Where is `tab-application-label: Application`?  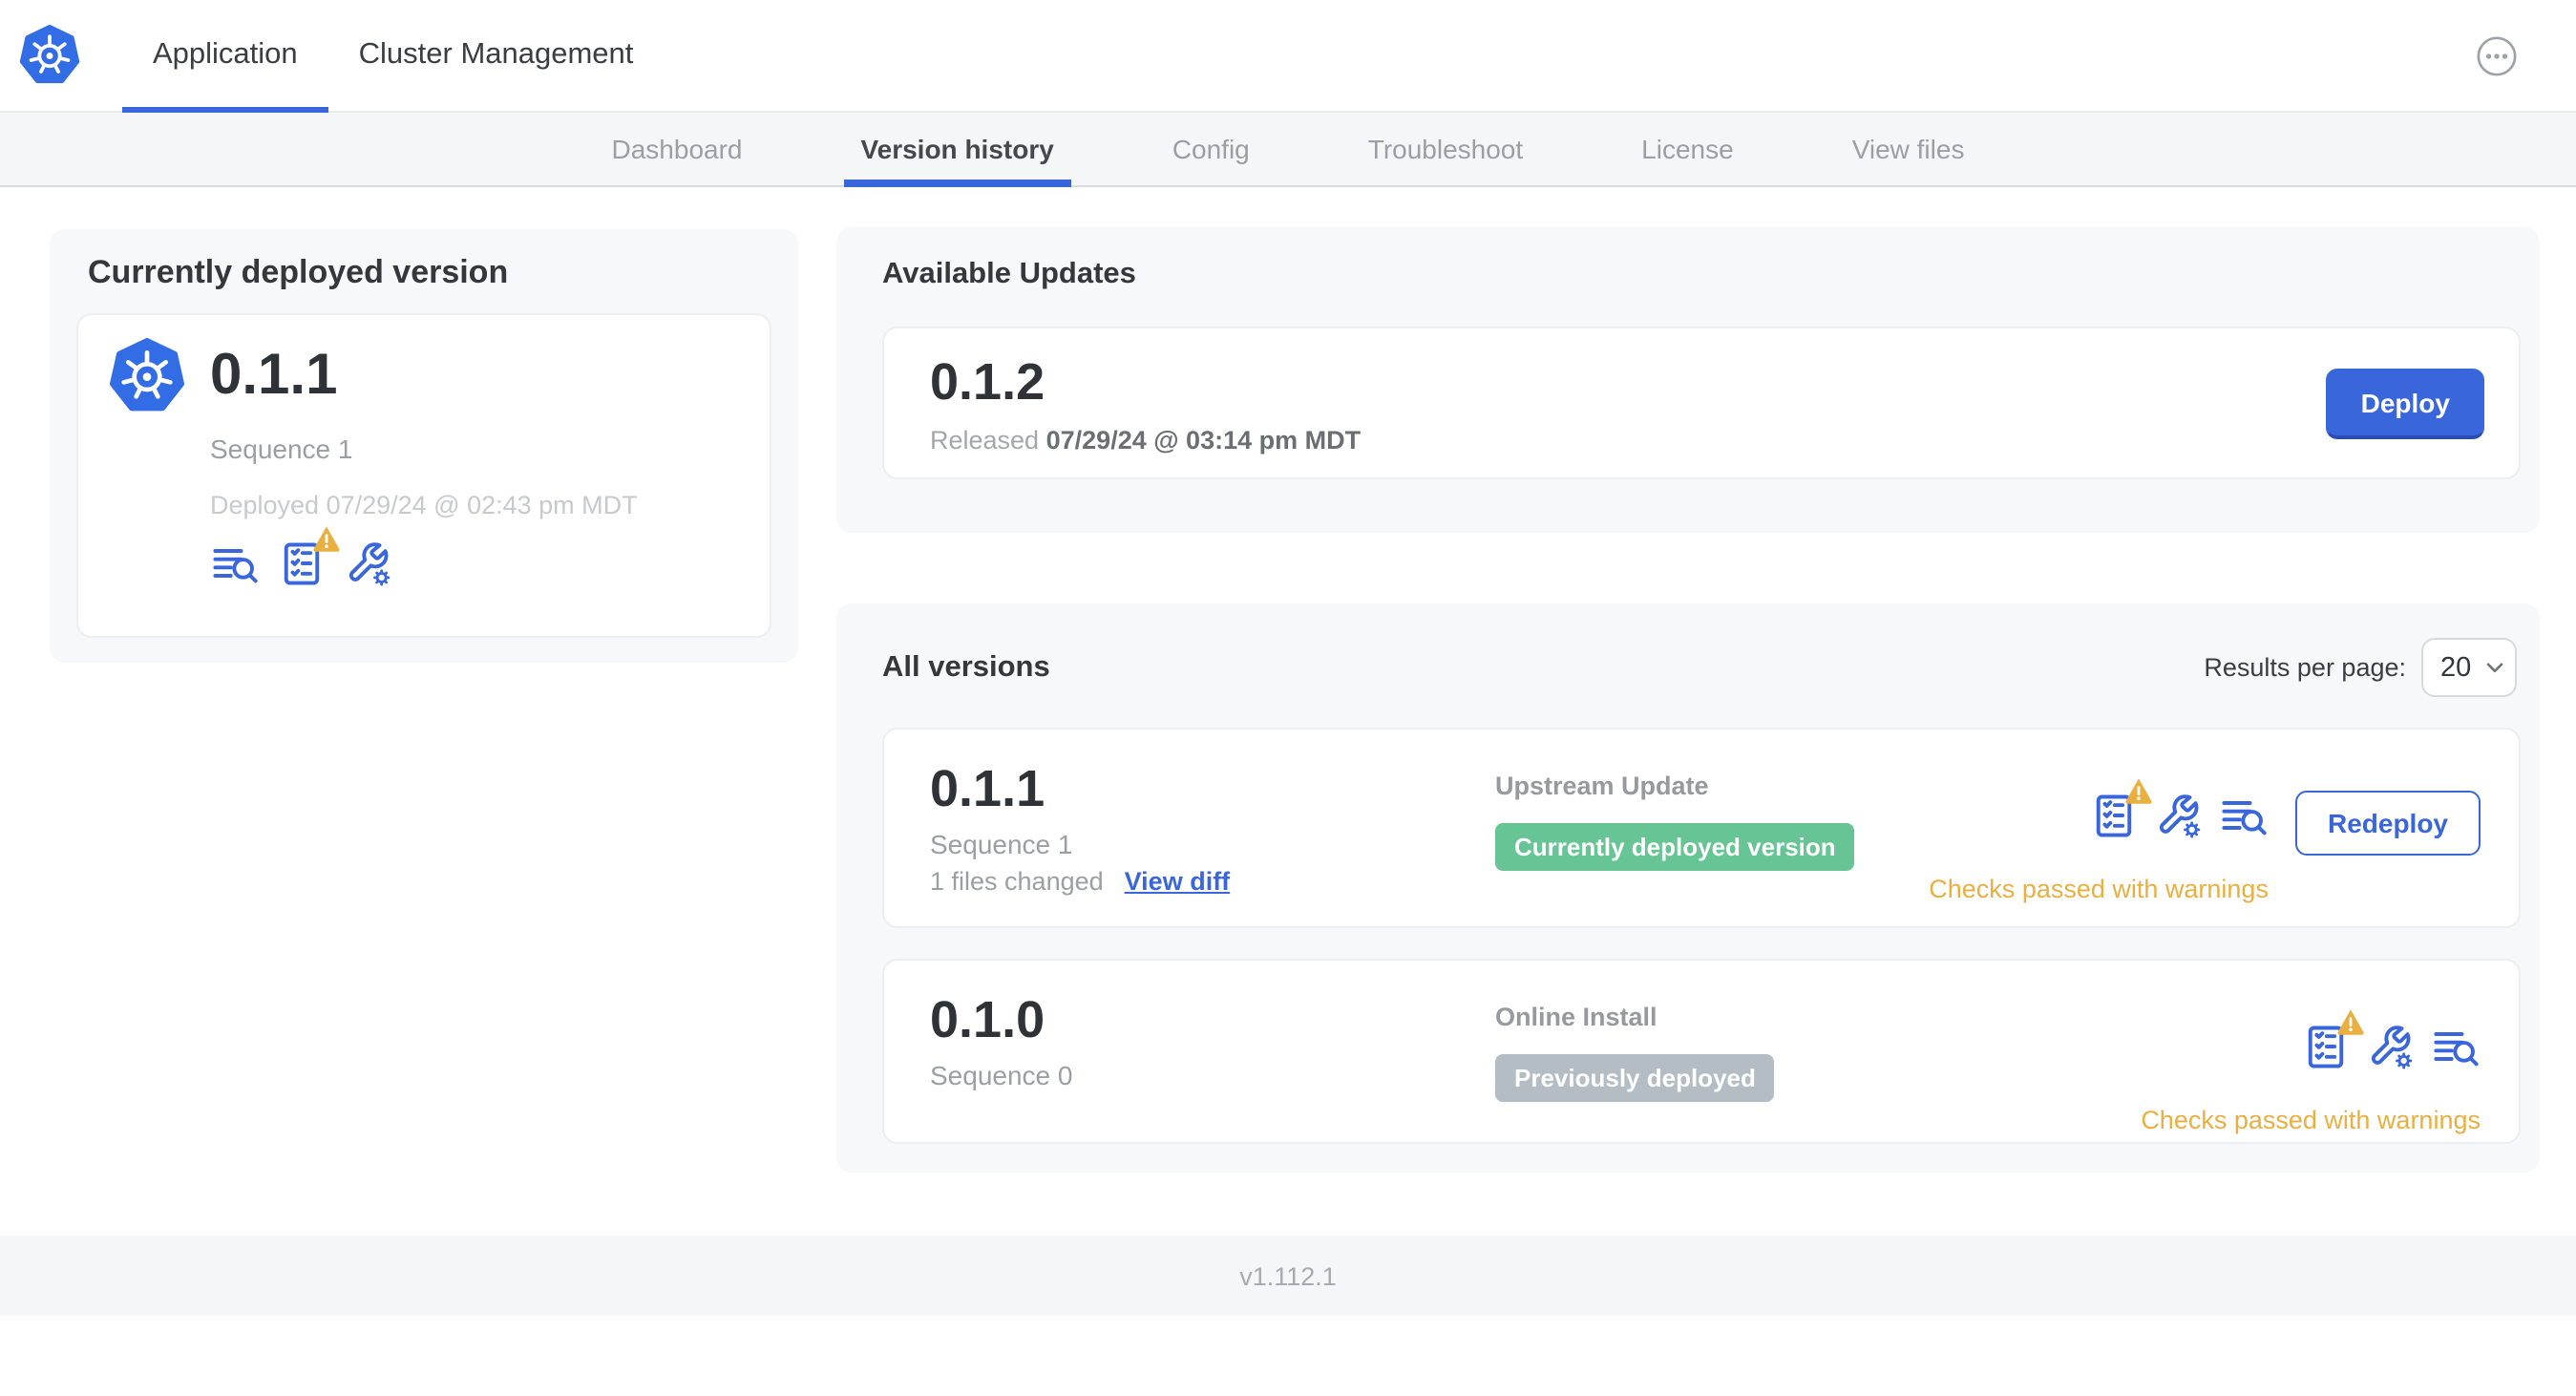 tab-application-label: Application is located at coordinates (225, 54).